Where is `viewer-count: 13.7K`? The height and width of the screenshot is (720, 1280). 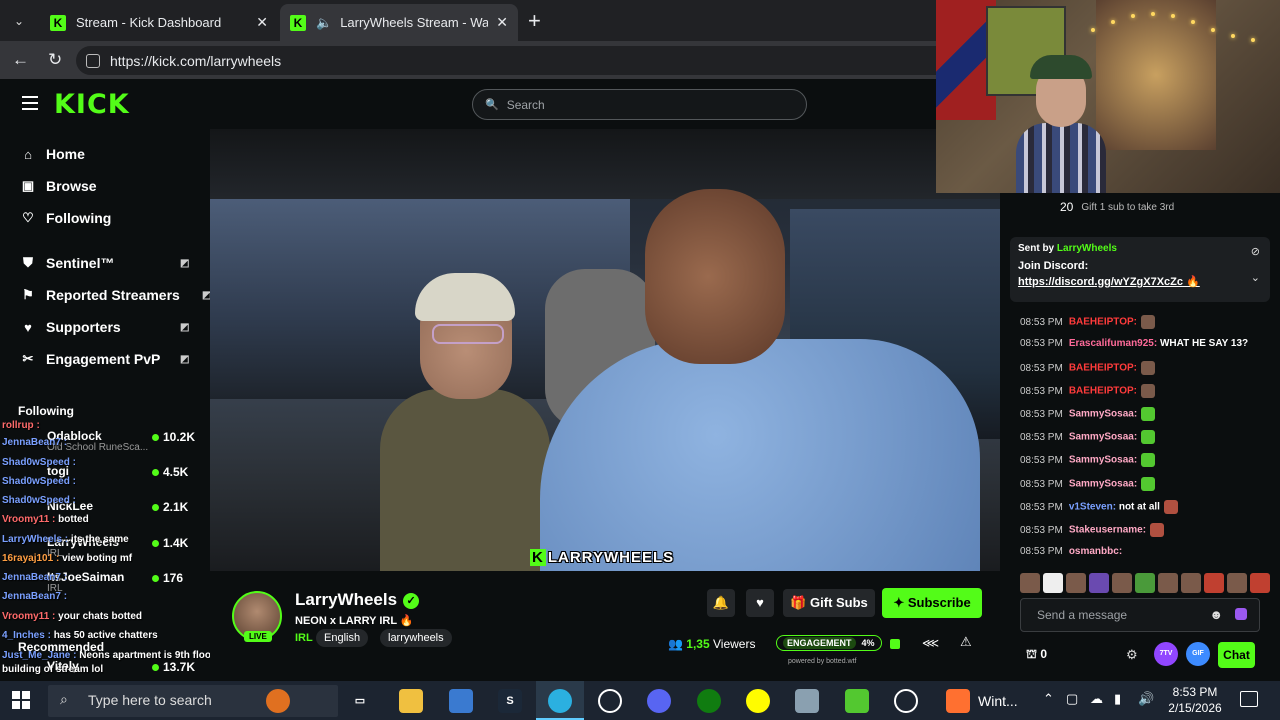 viewer-count: 13.7K is located at coordinates (173, 667).